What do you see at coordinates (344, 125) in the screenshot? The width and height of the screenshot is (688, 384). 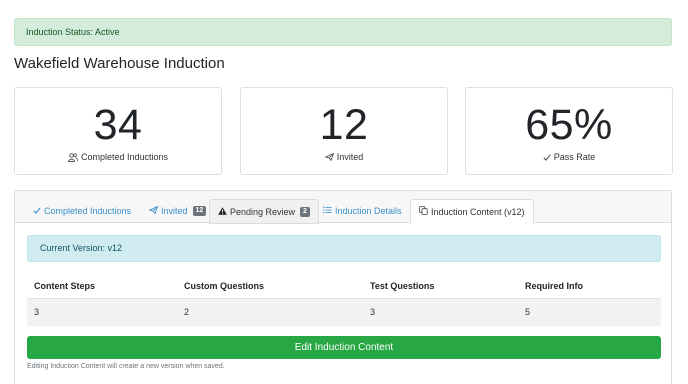 I see `invited-count: 12` at bounding box center [344, 125].